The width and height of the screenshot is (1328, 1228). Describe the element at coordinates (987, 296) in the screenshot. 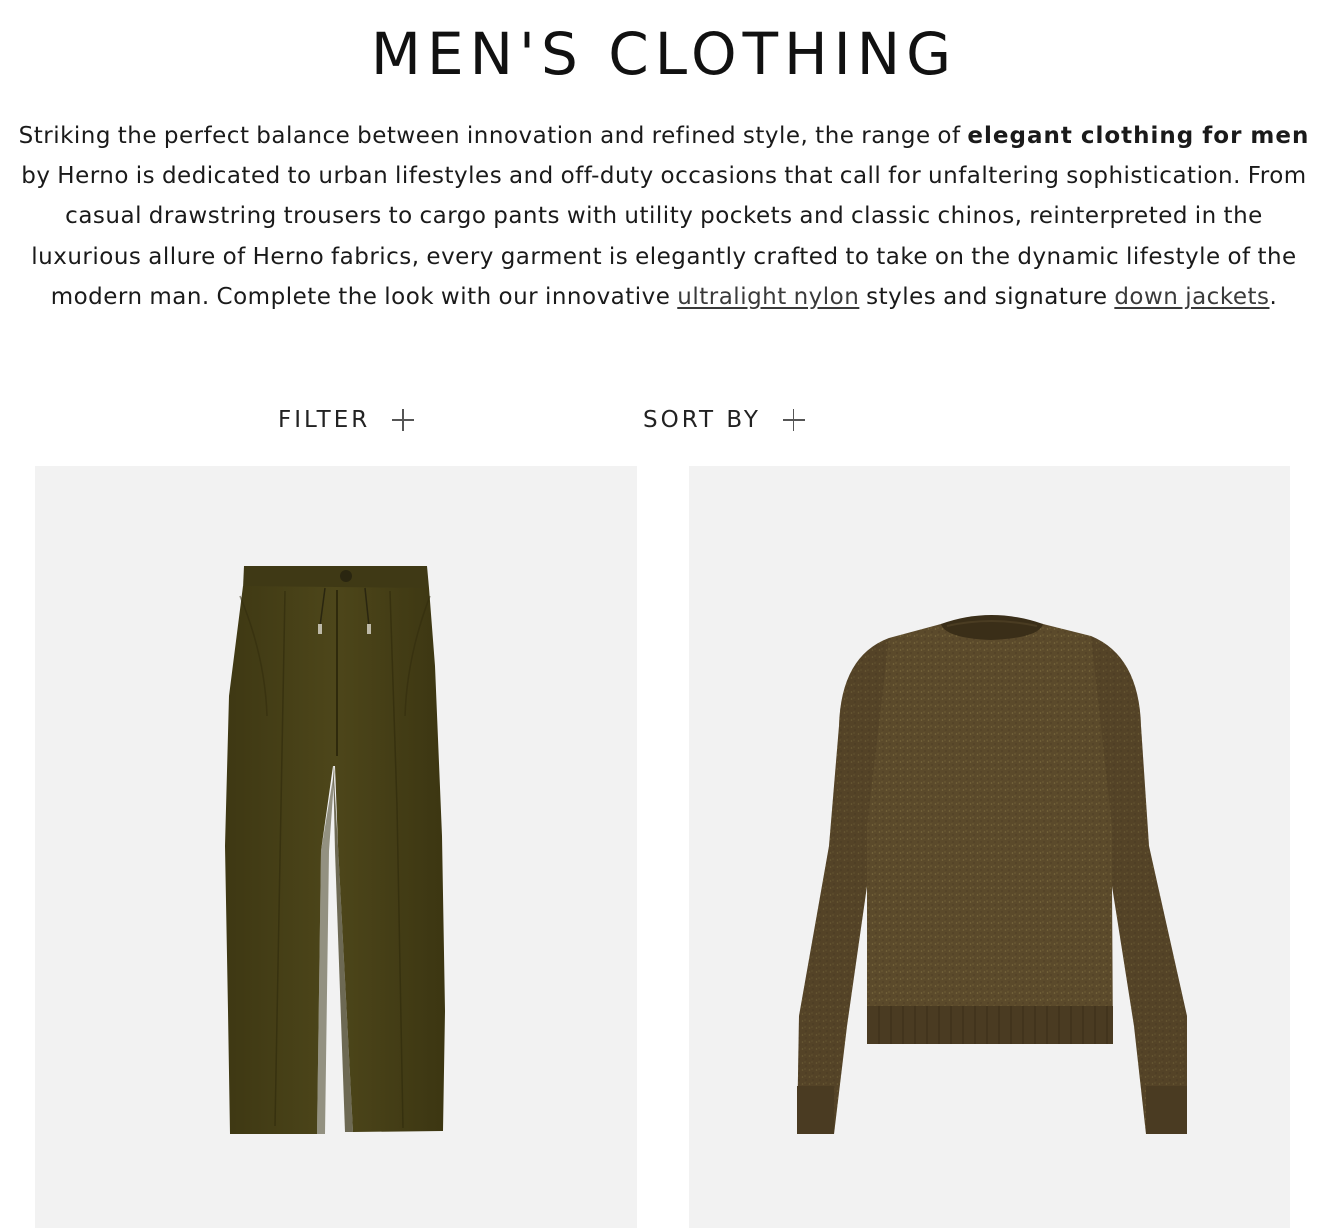

I see `description-text: styles and signature` at that location.